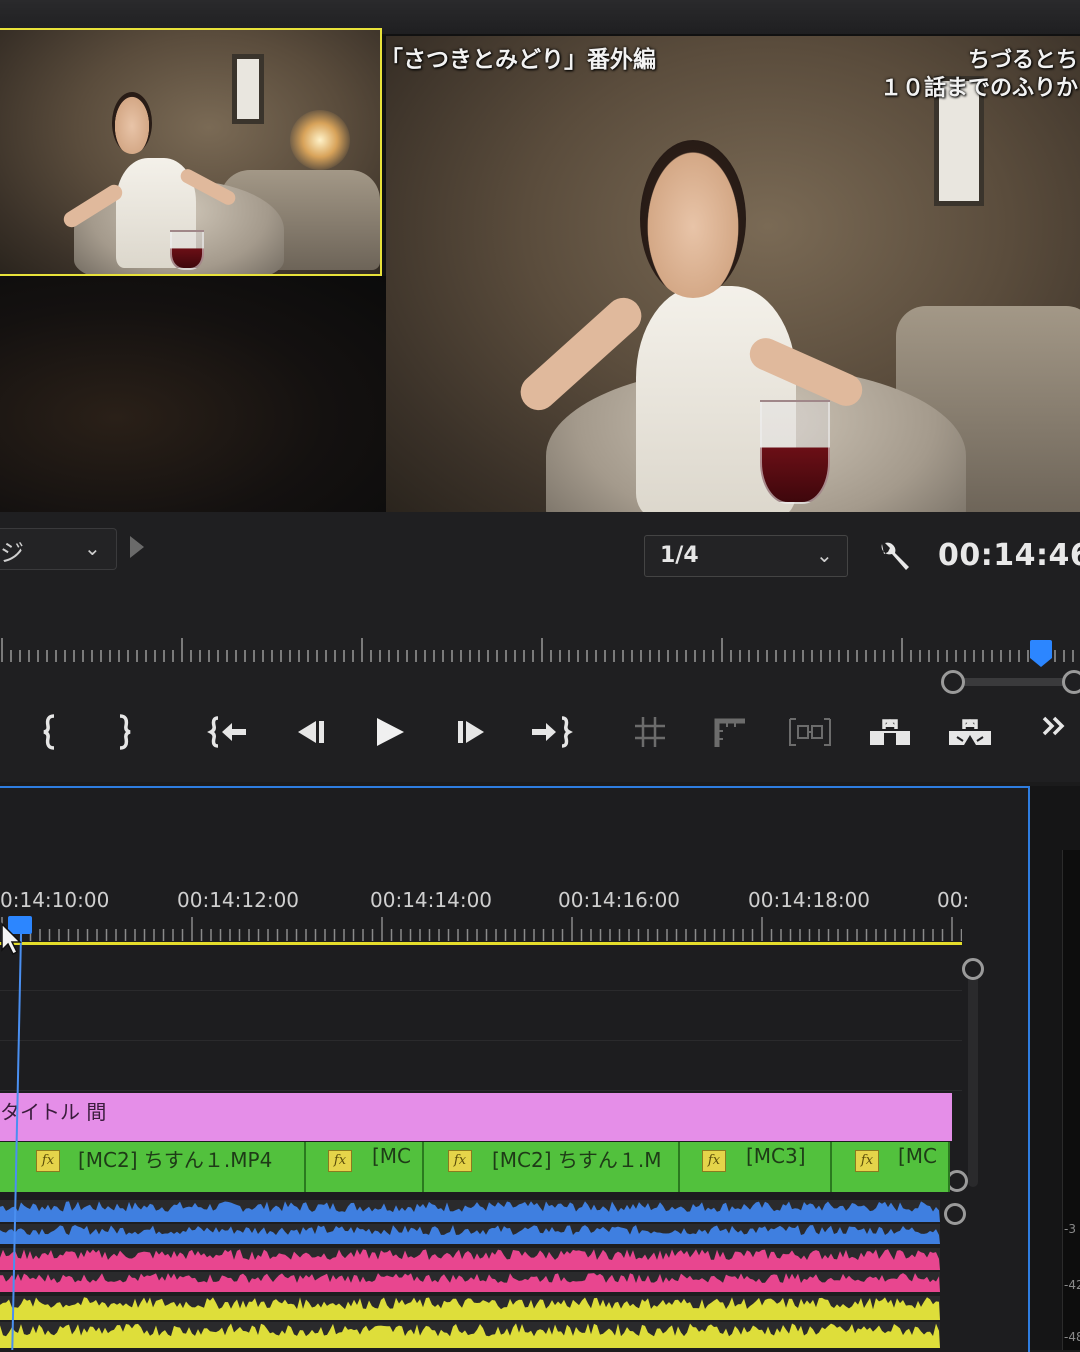  Describe the element at coordinates (978, 88) in the screenshot. I see `video-corner-caption-line2: １０話までのふりか` at that location.